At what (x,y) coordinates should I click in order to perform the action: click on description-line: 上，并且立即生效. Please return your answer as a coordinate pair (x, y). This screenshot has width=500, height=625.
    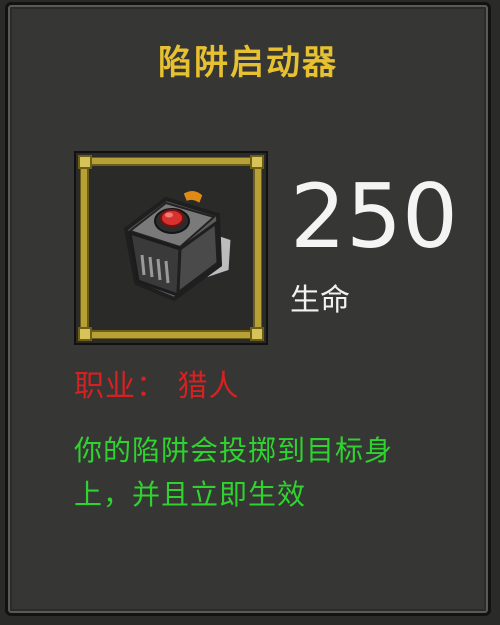
    Looking at the image, I should click on (190, 494).